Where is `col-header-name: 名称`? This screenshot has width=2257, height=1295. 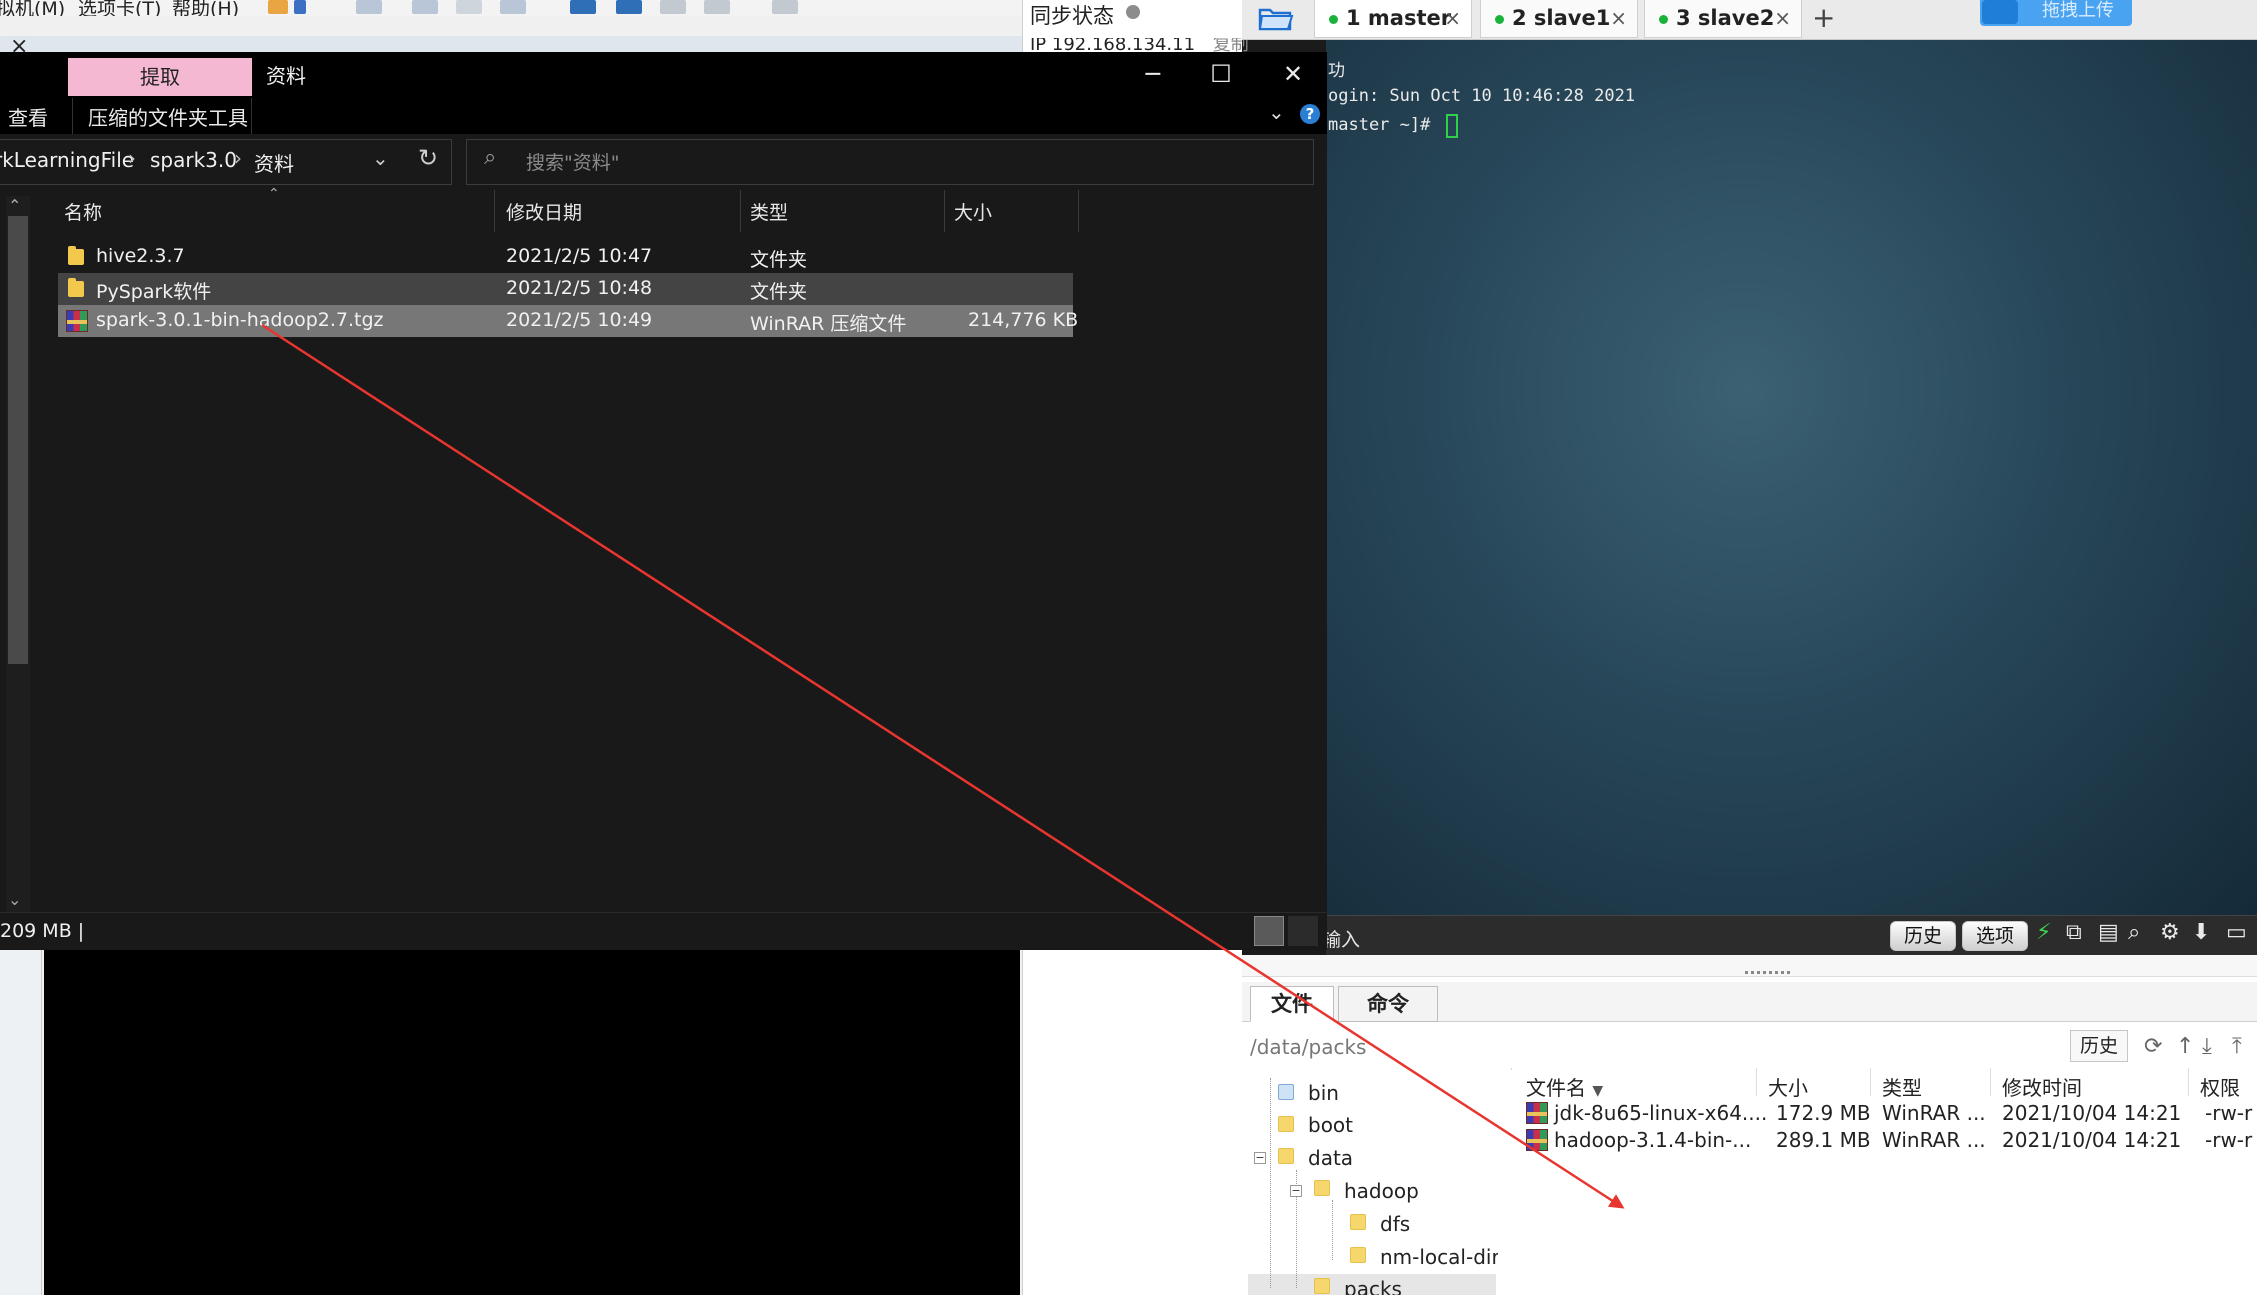 col-header-name: 名称 is located at coordinates (83, 211).